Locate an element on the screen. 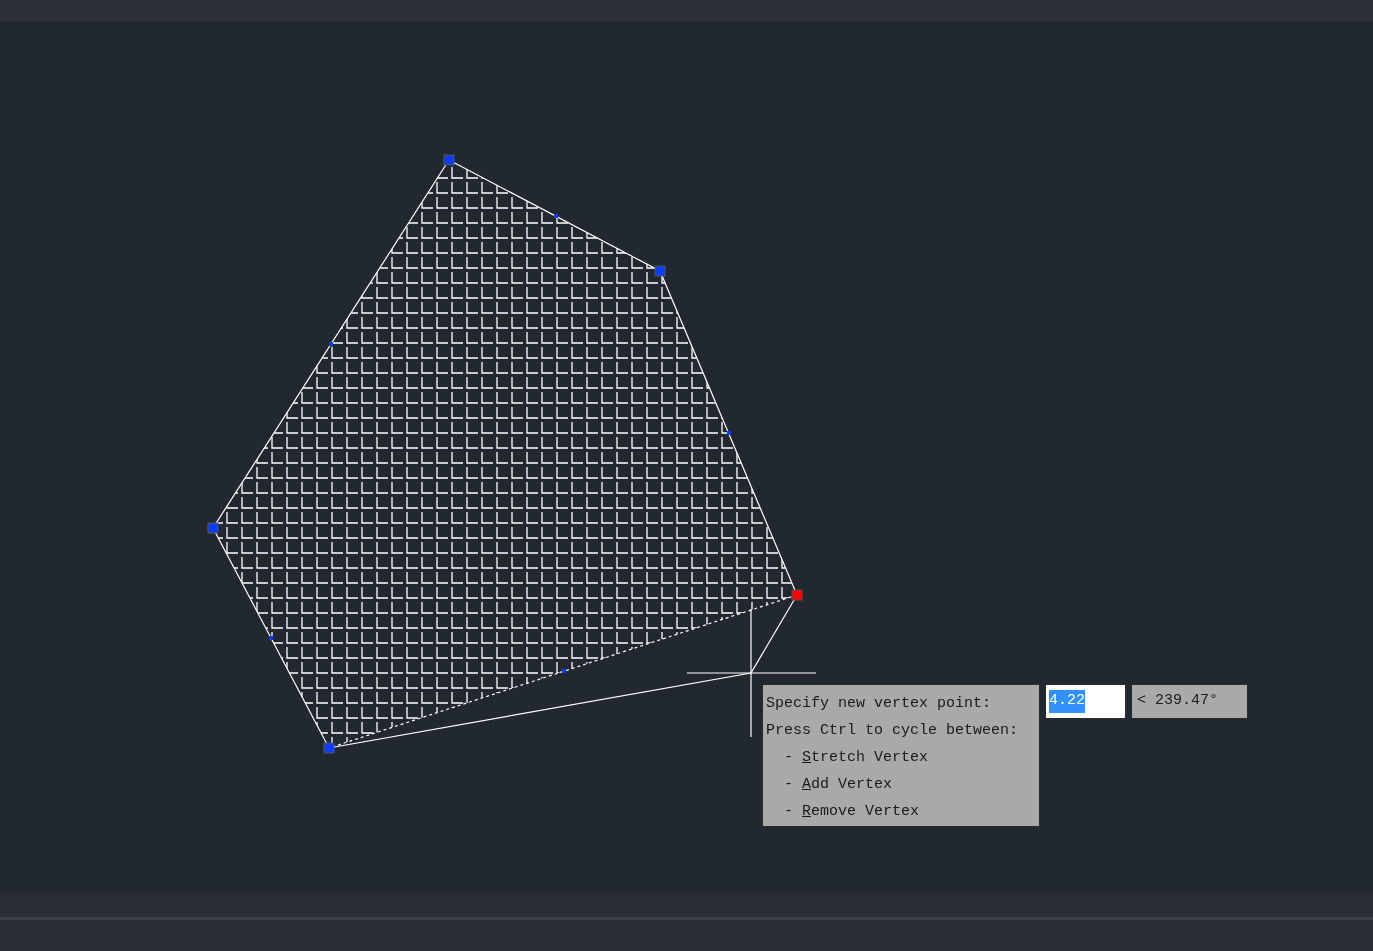 This screenshot has height=951, width=1373. option-text: Stretch Vertex is located at coordinates (865, 758).